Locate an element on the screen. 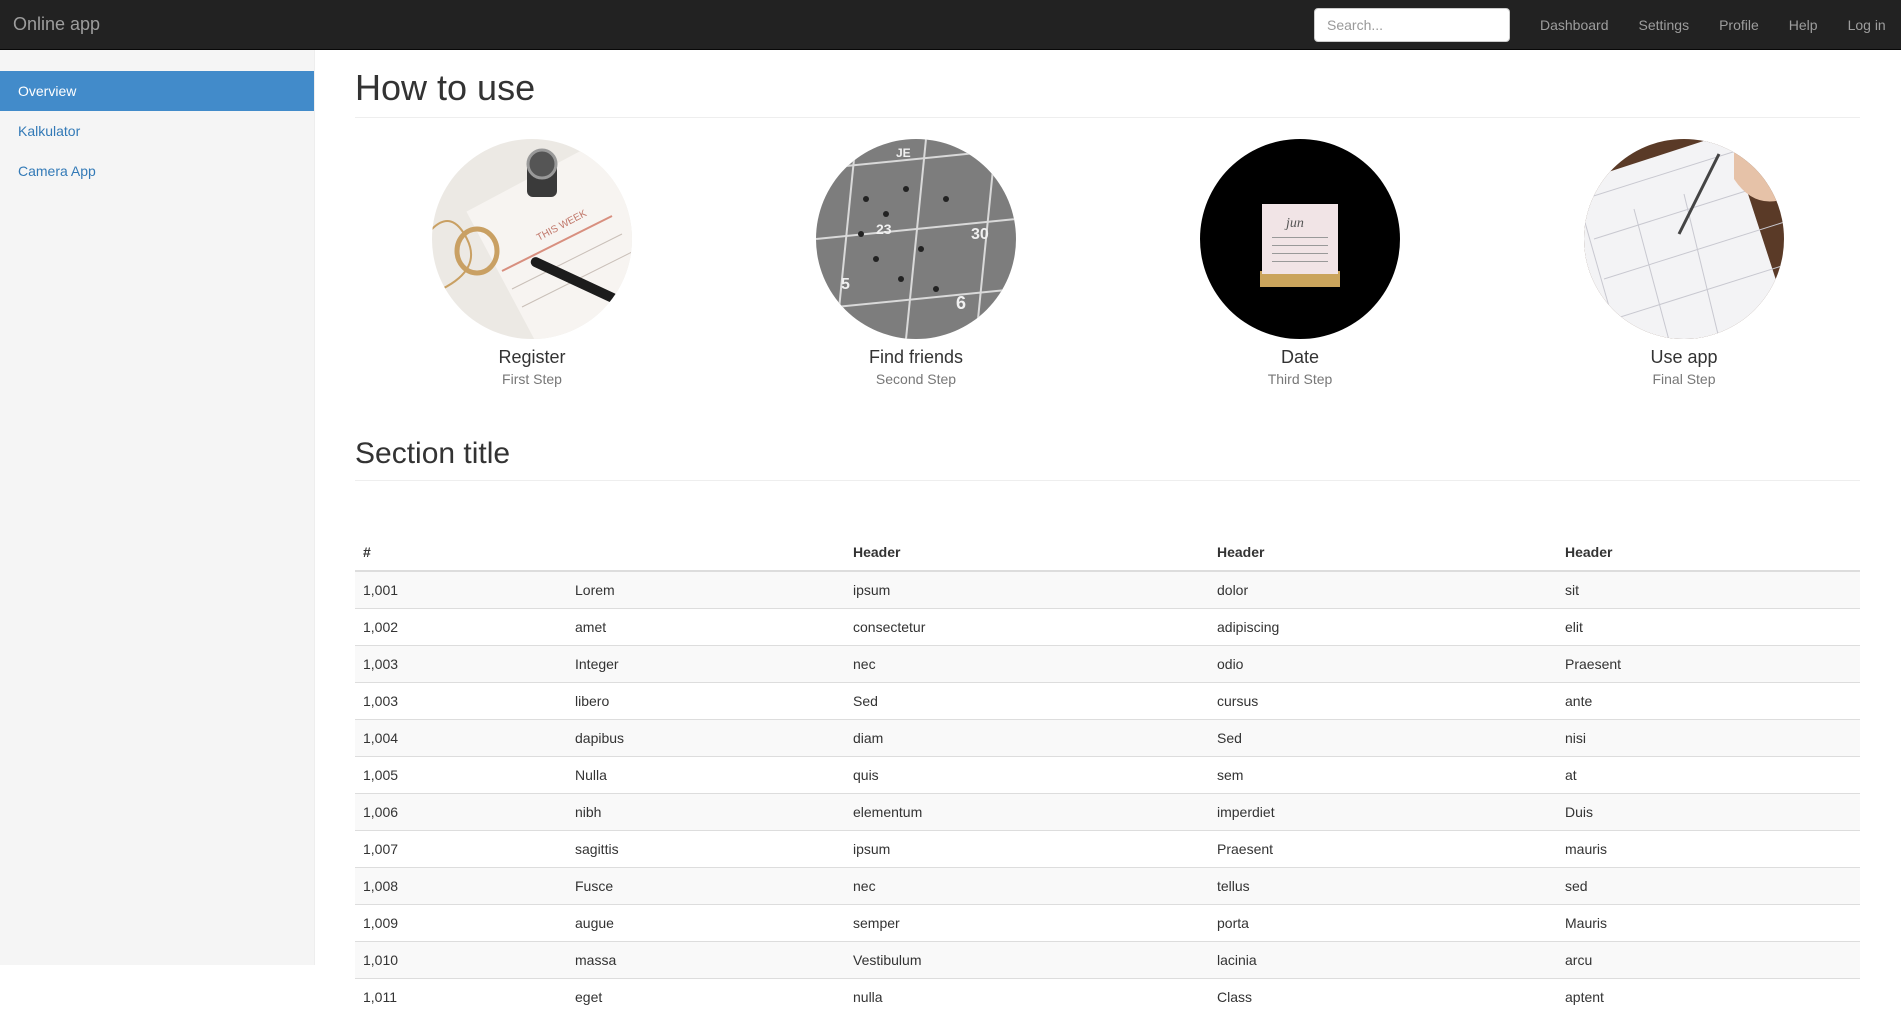 This screenshot has height=1015, width=1901. section-title: Section title is located at coordinates (1107, 459).